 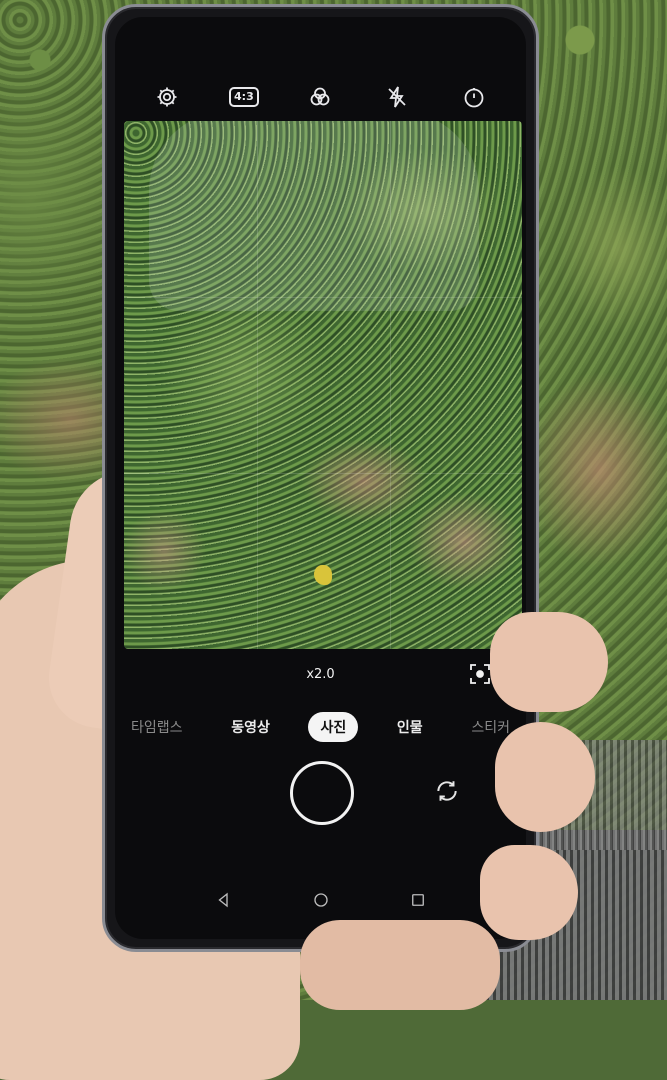 What do you see at coordinates (549, 662) in the screenshot?
I see `finger-index` at bounding box center [549, 662].